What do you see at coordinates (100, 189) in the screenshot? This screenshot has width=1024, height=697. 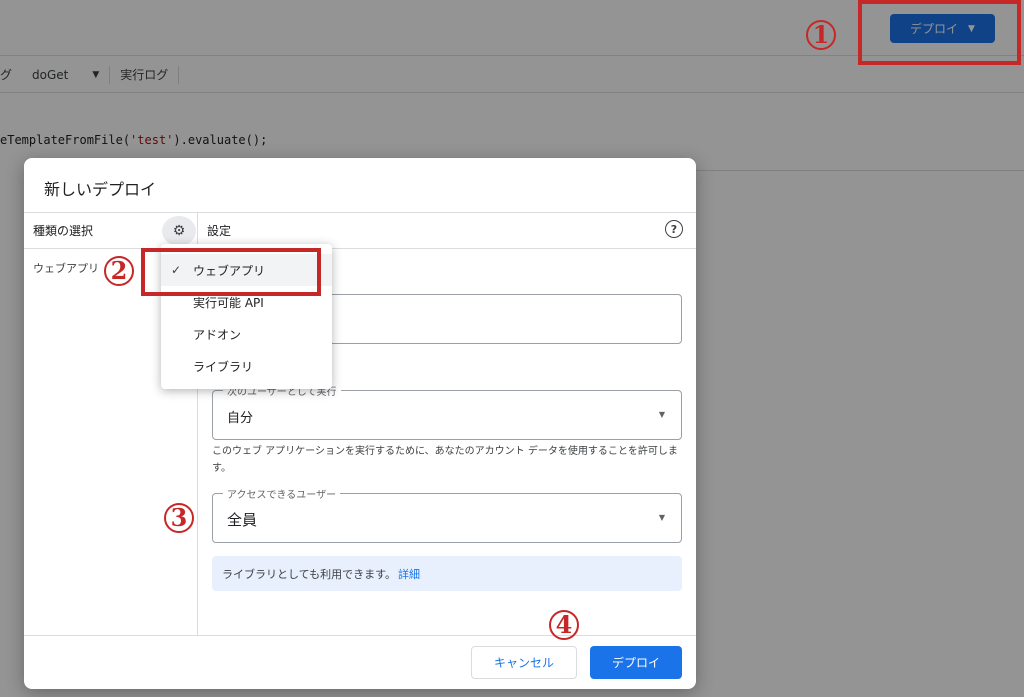 I see `dialog-title: 新しいデプロイ` at bounding box center [100, 189].